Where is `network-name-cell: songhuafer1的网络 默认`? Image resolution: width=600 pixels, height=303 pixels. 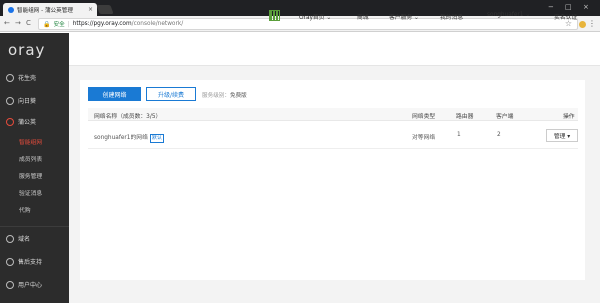
network-name-cell: songhuafer1的网络 默认 is located at coordinates (129, 137).